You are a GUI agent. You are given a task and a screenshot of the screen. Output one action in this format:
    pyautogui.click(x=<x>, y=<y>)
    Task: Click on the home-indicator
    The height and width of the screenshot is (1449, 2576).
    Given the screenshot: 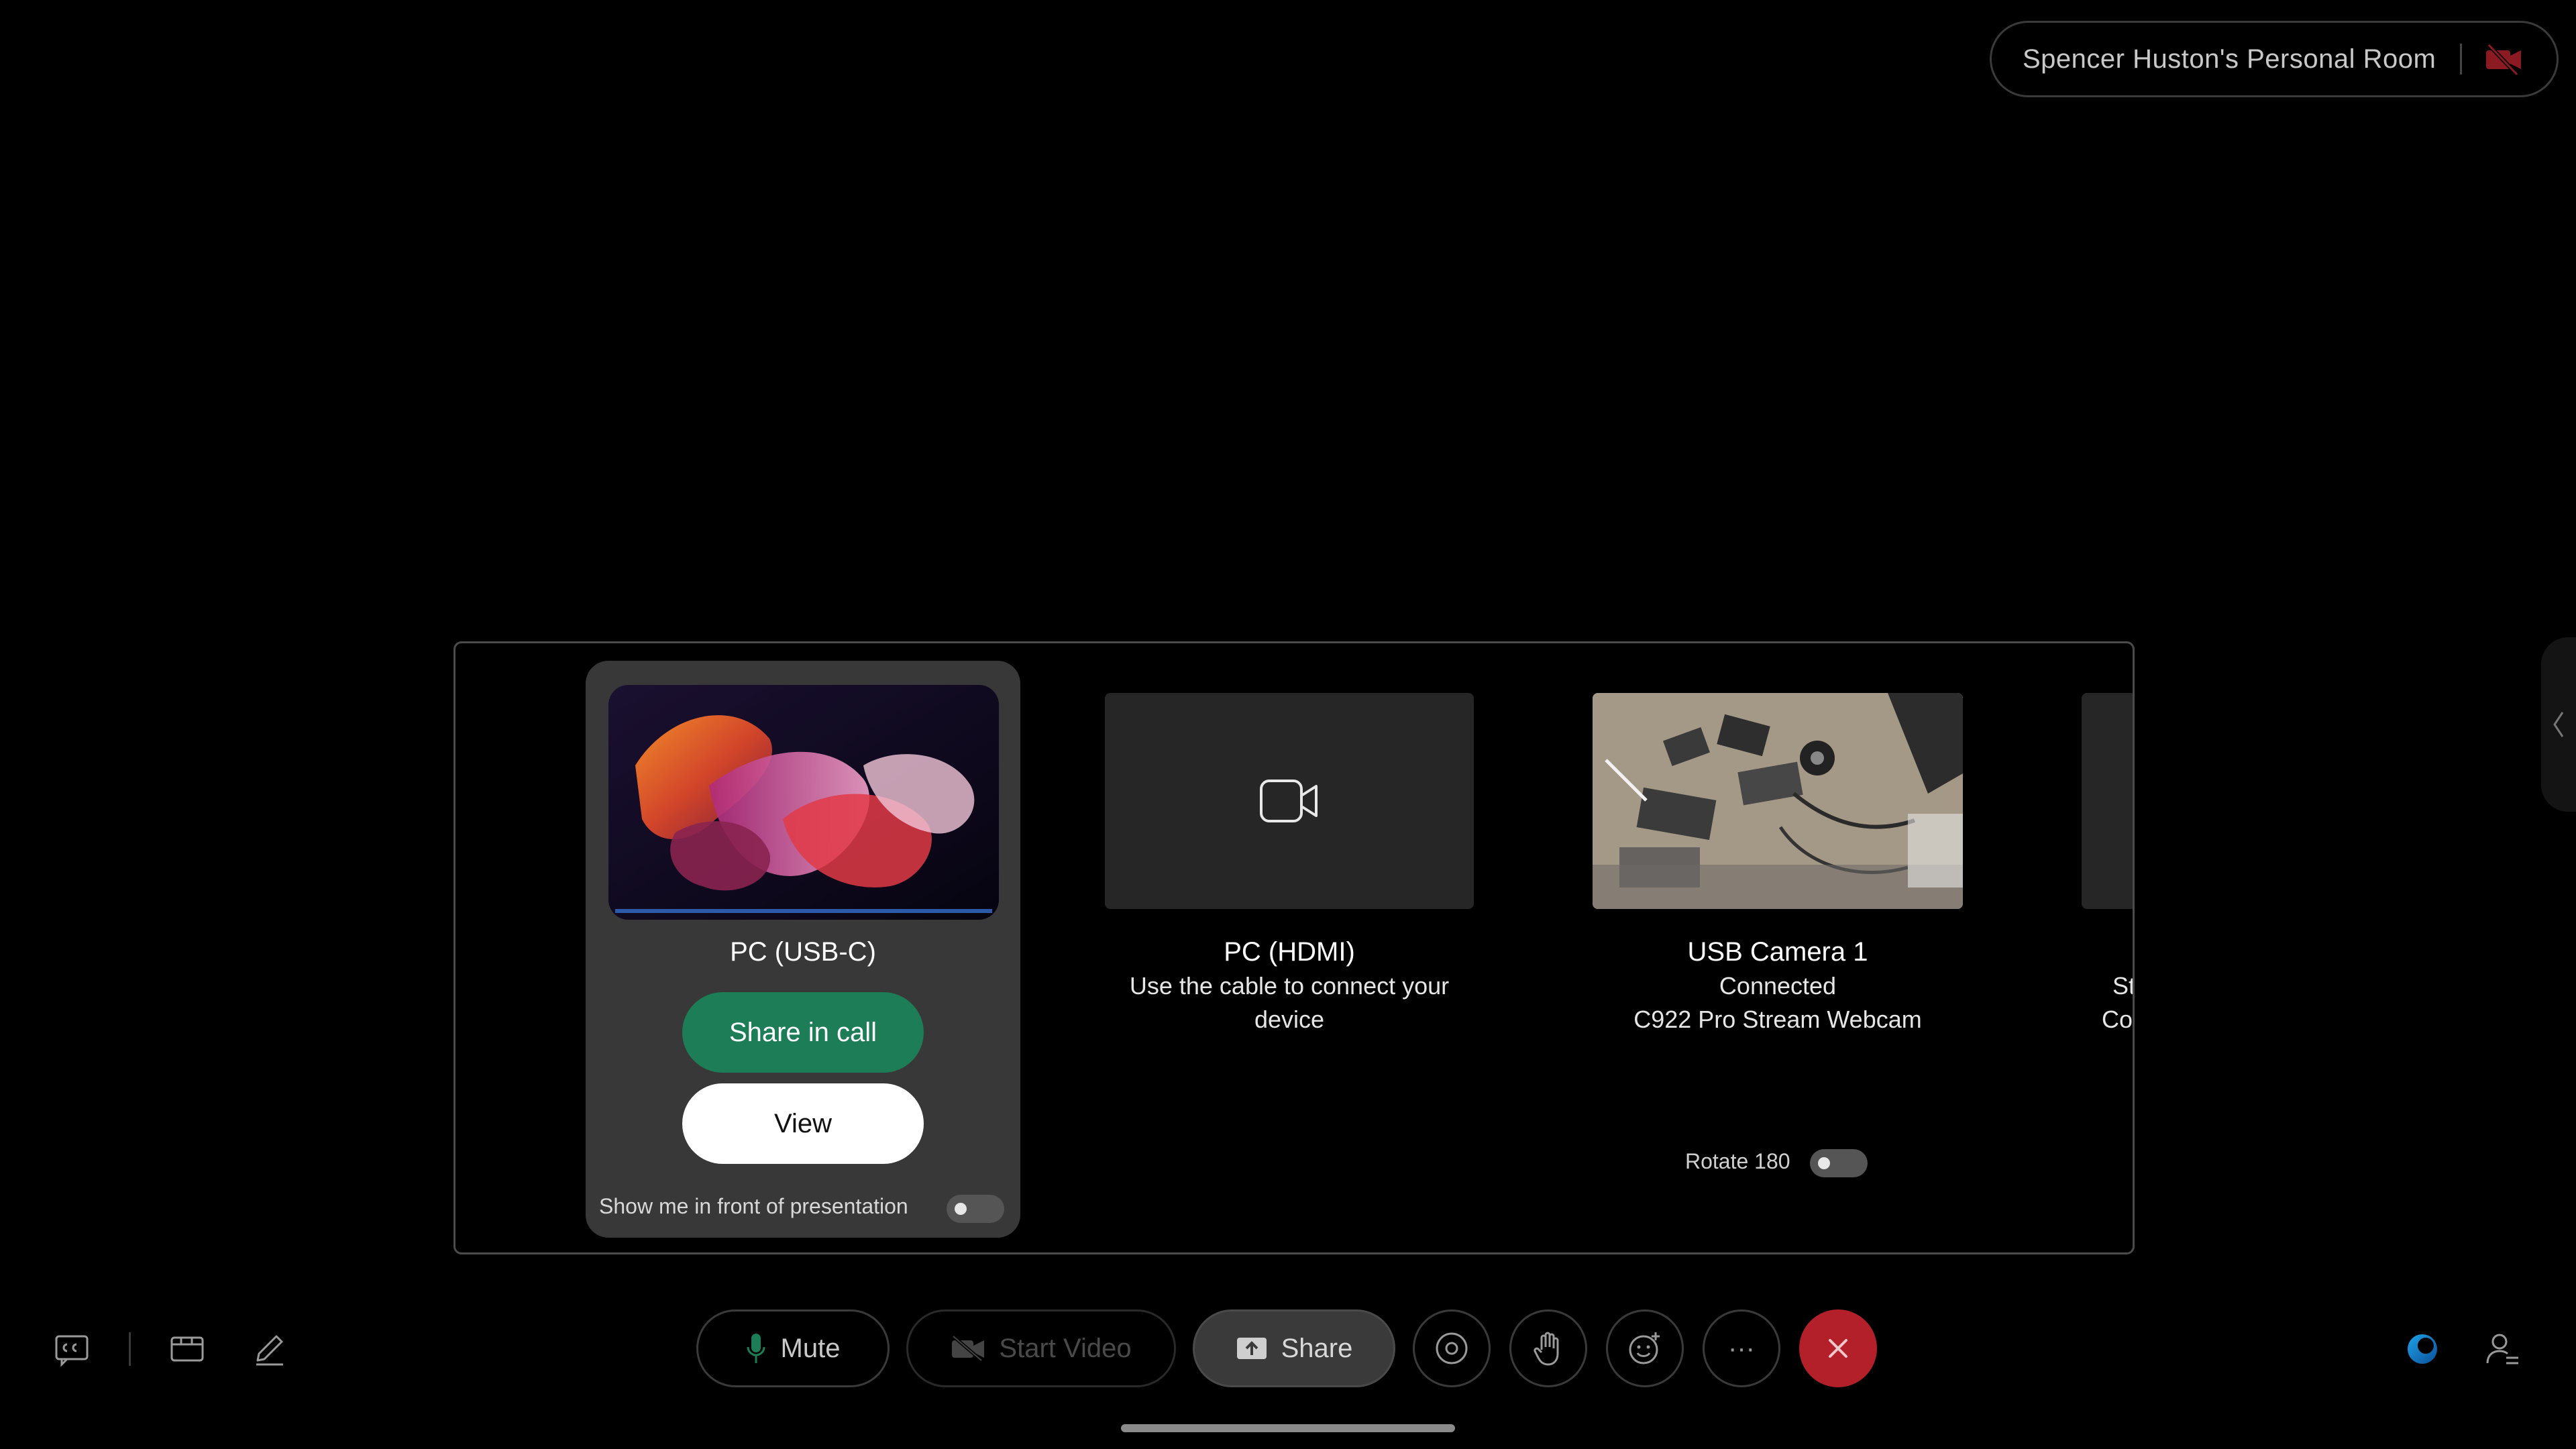 What is the action you would take?
    pyautogui.click(x=1288, y=1428)
    